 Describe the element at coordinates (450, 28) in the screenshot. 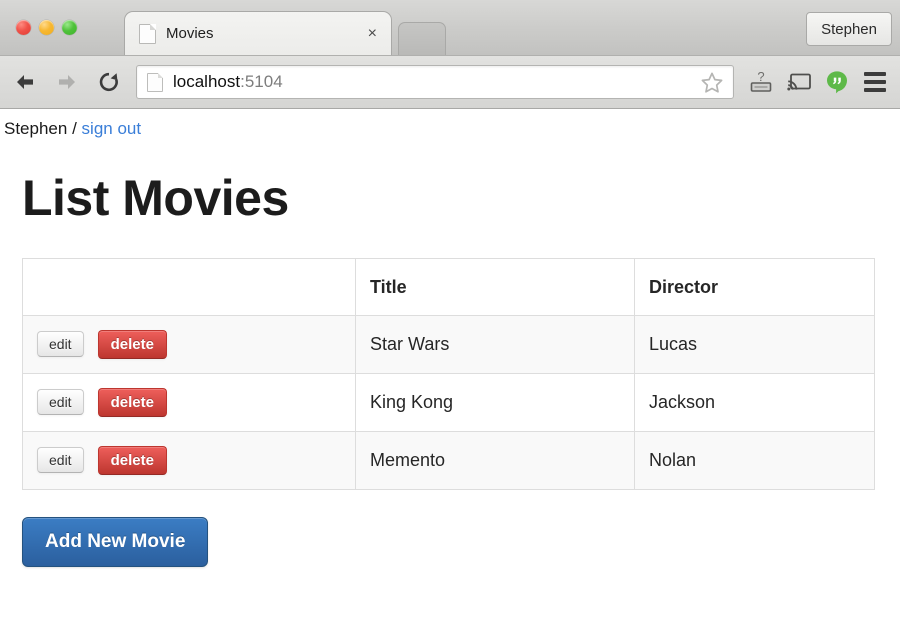

I see `browser-tab-bar: Movies × Stephen` at that location.